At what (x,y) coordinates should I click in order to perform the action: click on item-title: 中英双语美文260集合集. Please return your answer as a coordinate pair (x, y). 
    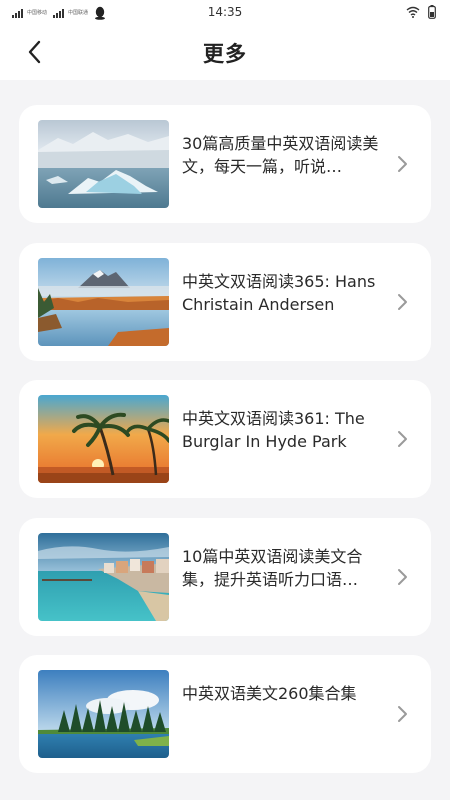
    Looking at the image, I should click on (269, 693).